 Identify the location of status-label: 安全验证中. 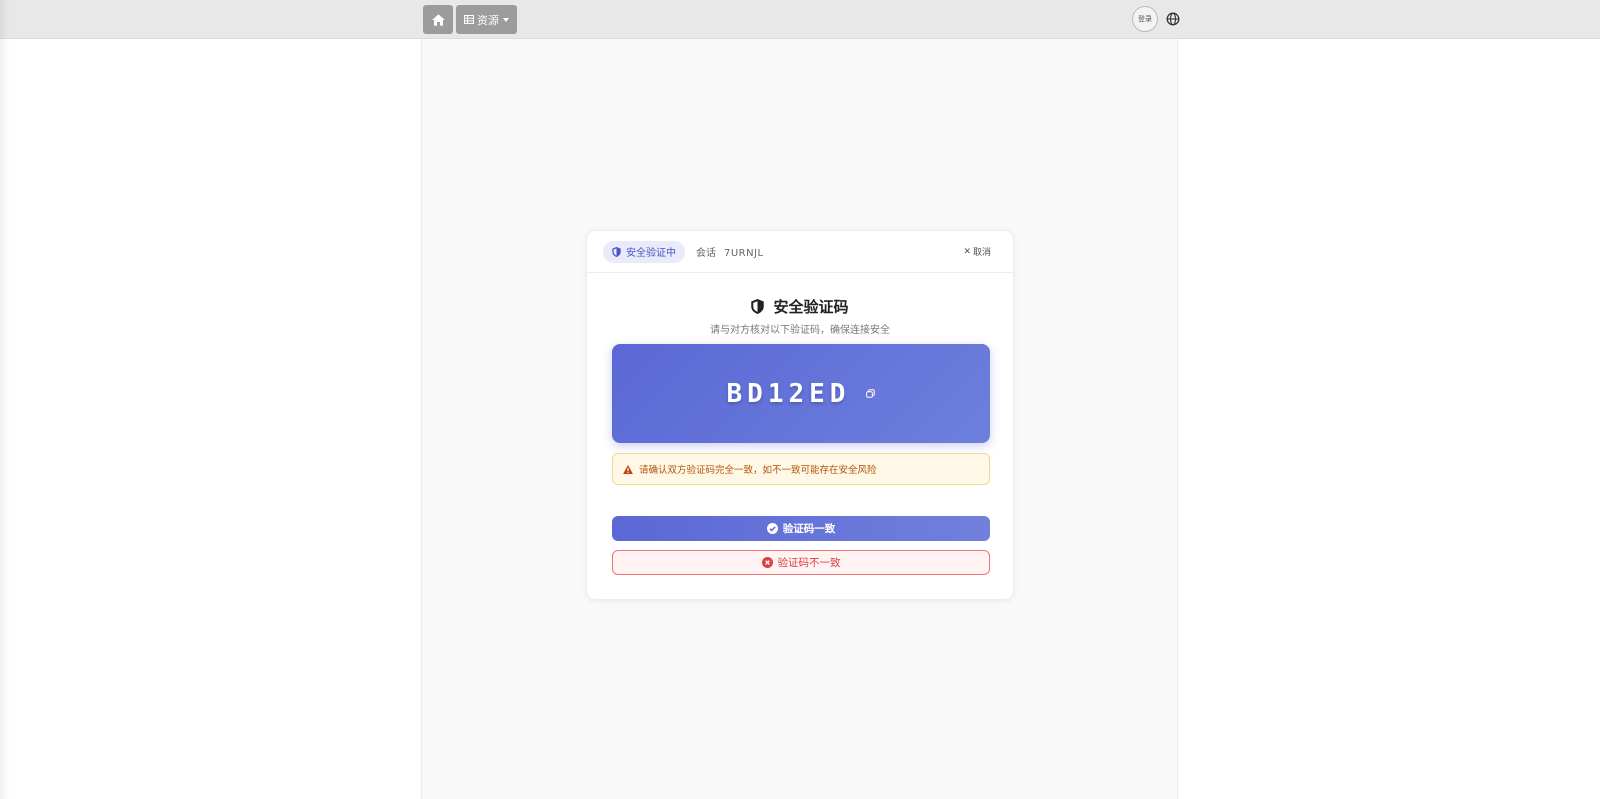
(651, 253).